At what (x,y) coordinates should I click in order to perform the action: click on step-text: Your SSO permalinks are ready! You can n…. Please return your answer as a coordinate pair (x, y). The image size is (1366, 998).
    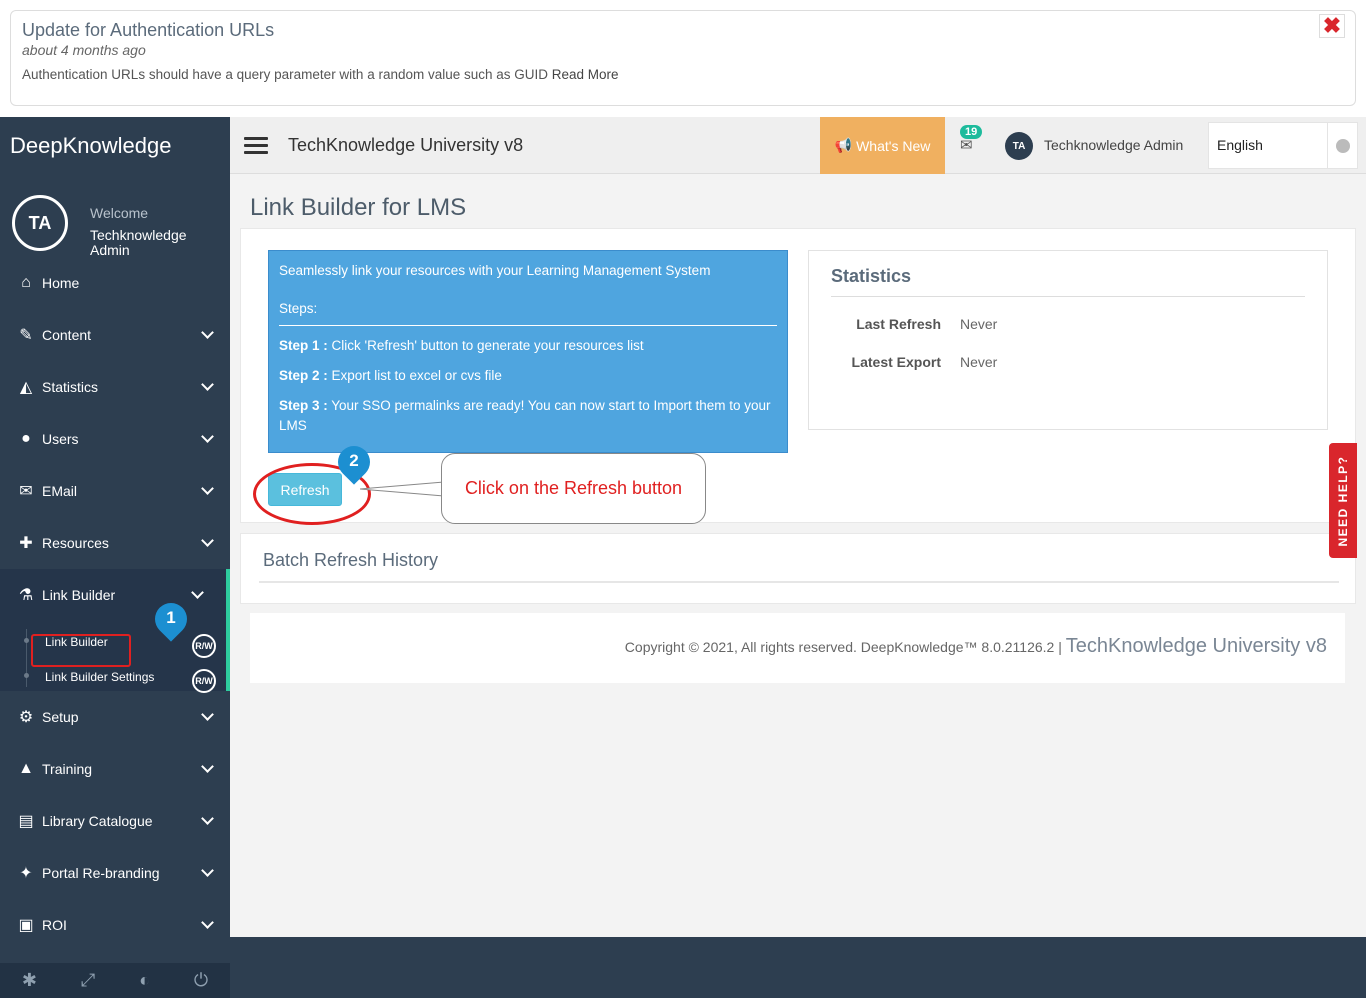
    Looking at the image, I should click on (525, 415).